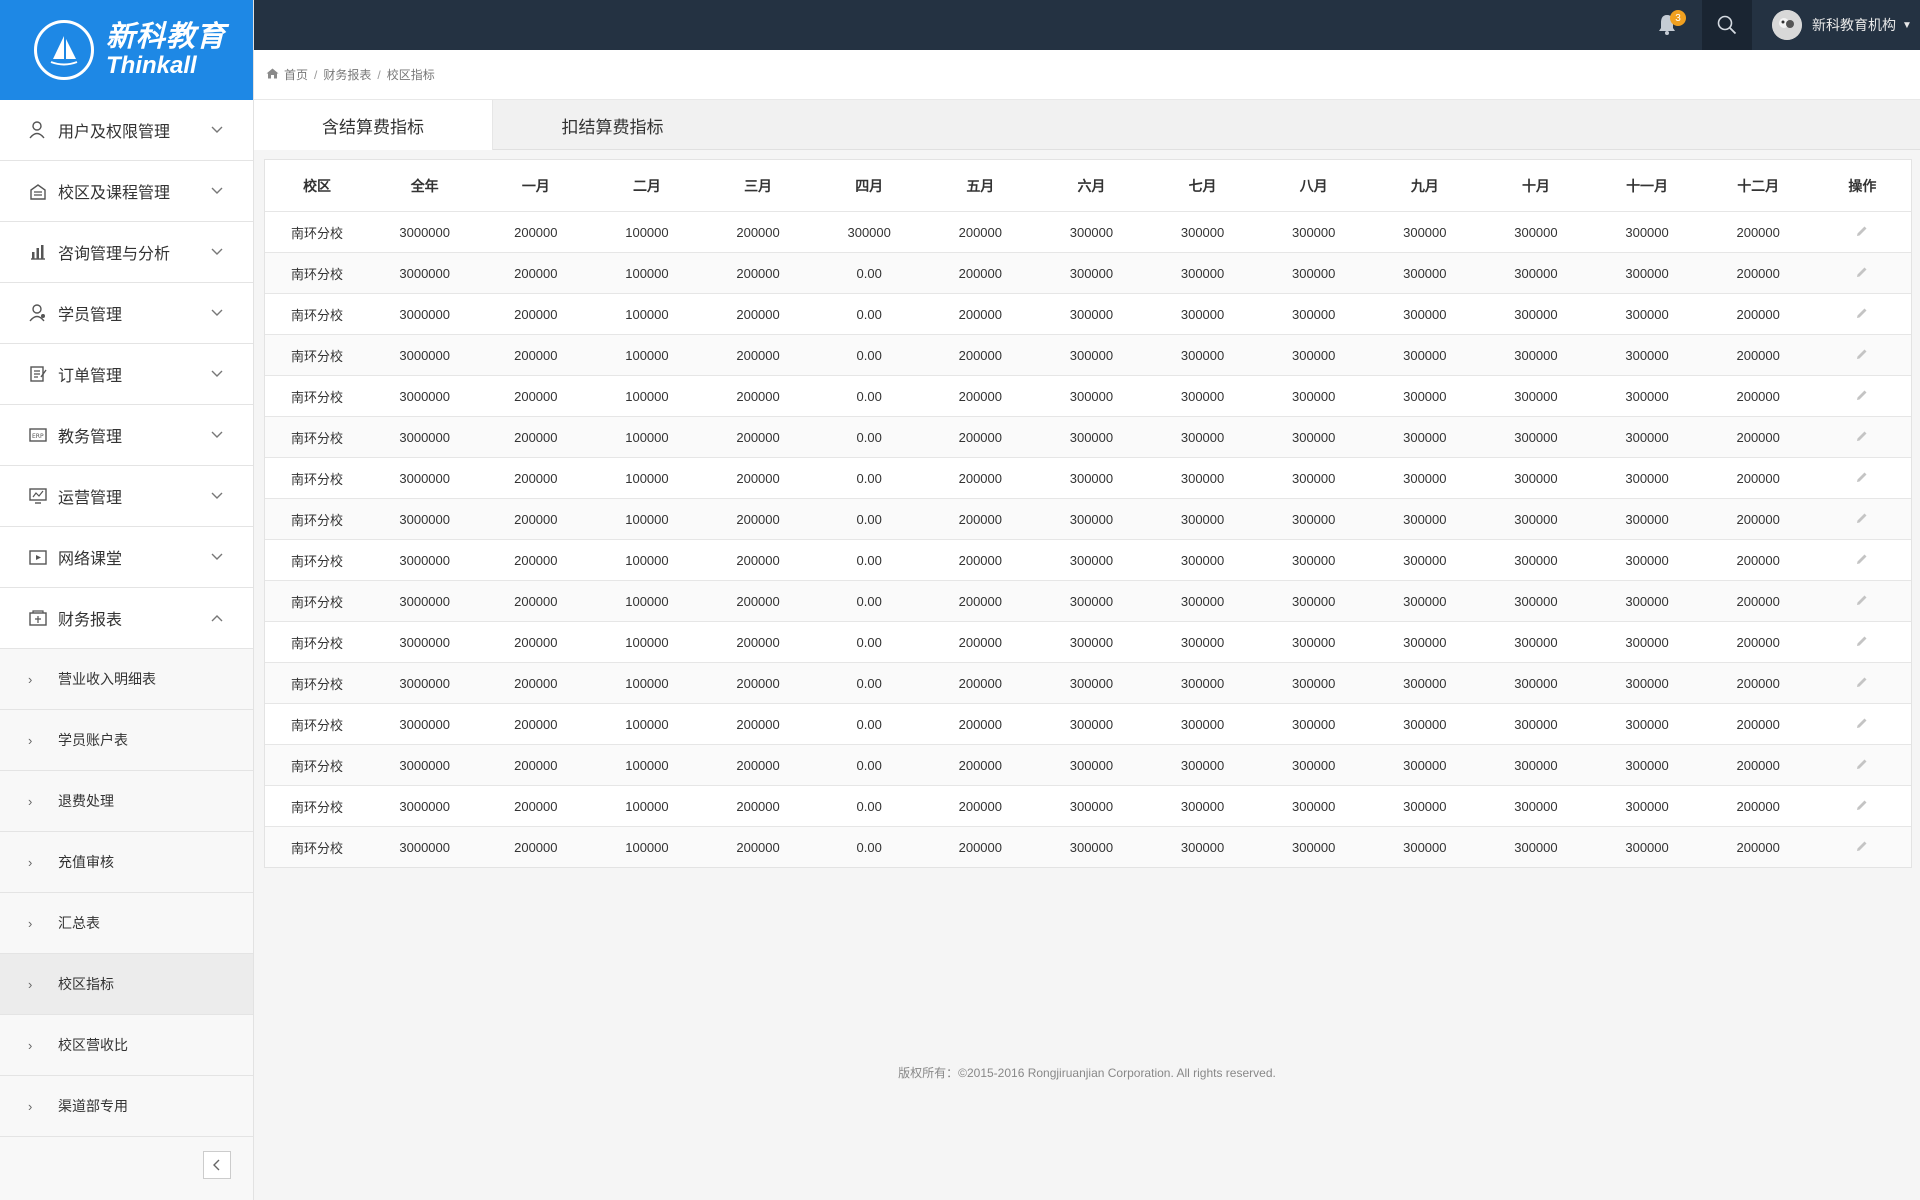  Describe the element at coordinates (1727, 25) in the screenshot. I see `search-button` at that location.